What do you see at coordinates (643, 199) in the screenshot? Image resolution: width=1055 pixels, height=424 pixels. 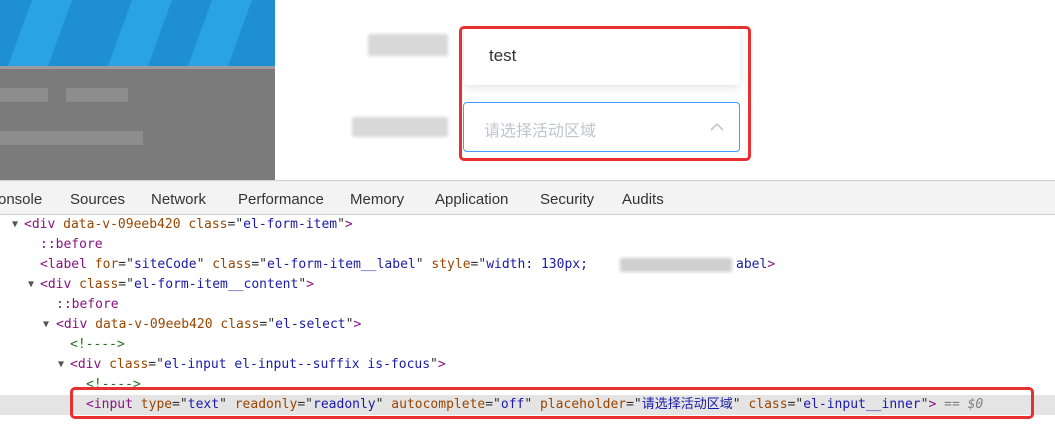 I see `tab-audits: Audits` at bounding box center [643, 199].